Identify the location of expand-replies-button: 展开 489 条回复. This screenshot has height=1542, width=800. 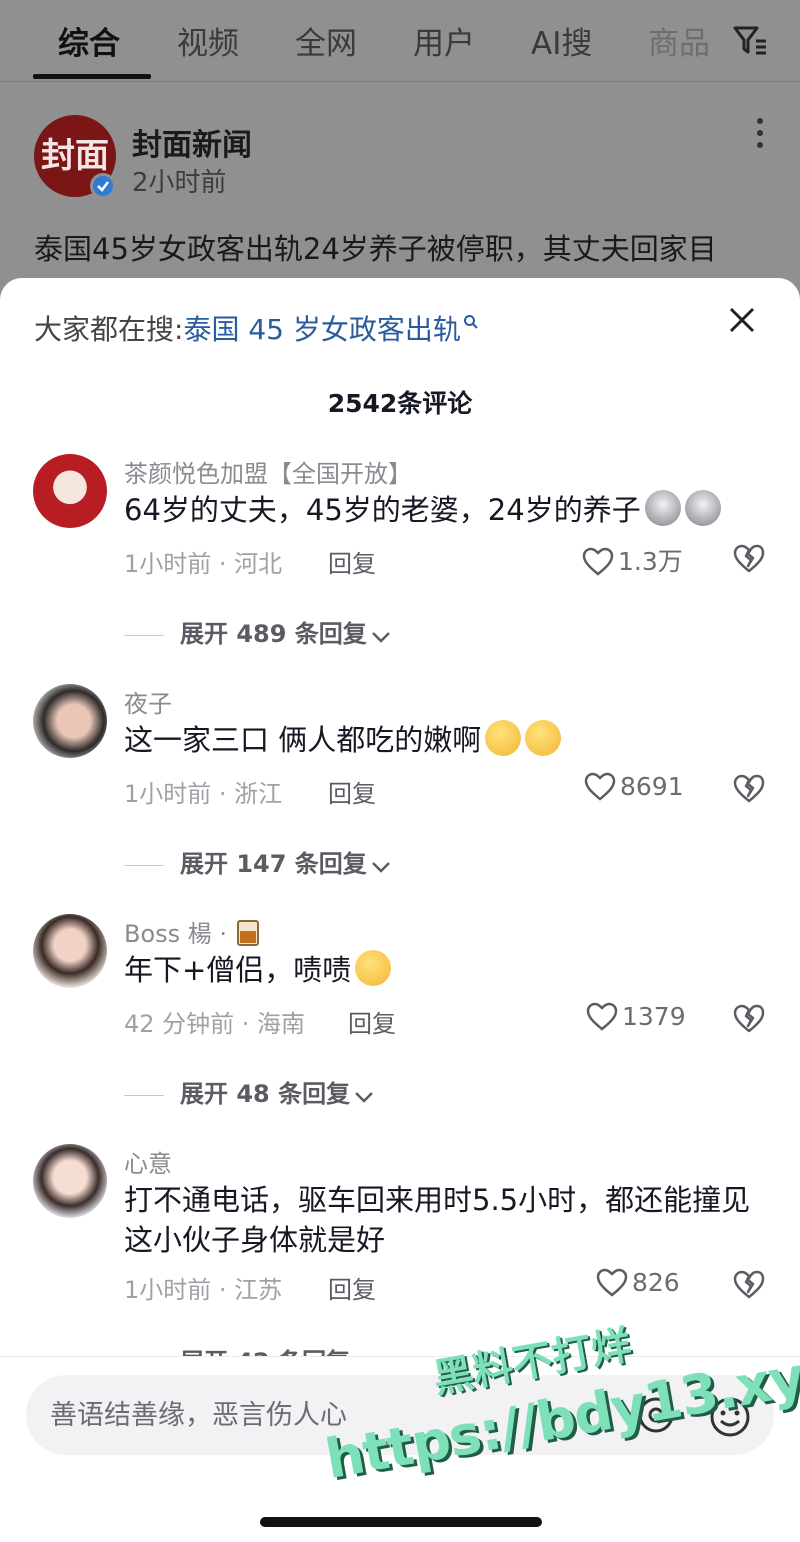
(257, 631).